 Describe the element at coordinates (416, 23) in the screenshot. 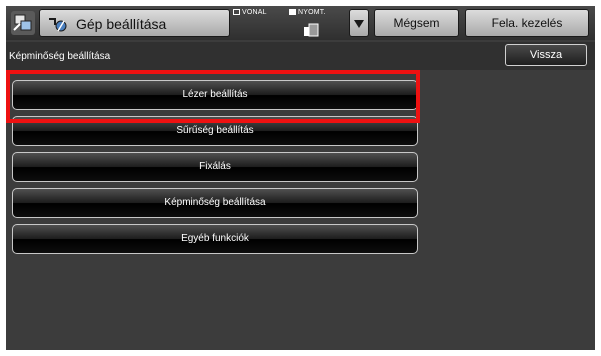

I see `cancel-button: Mégsem` at that location.